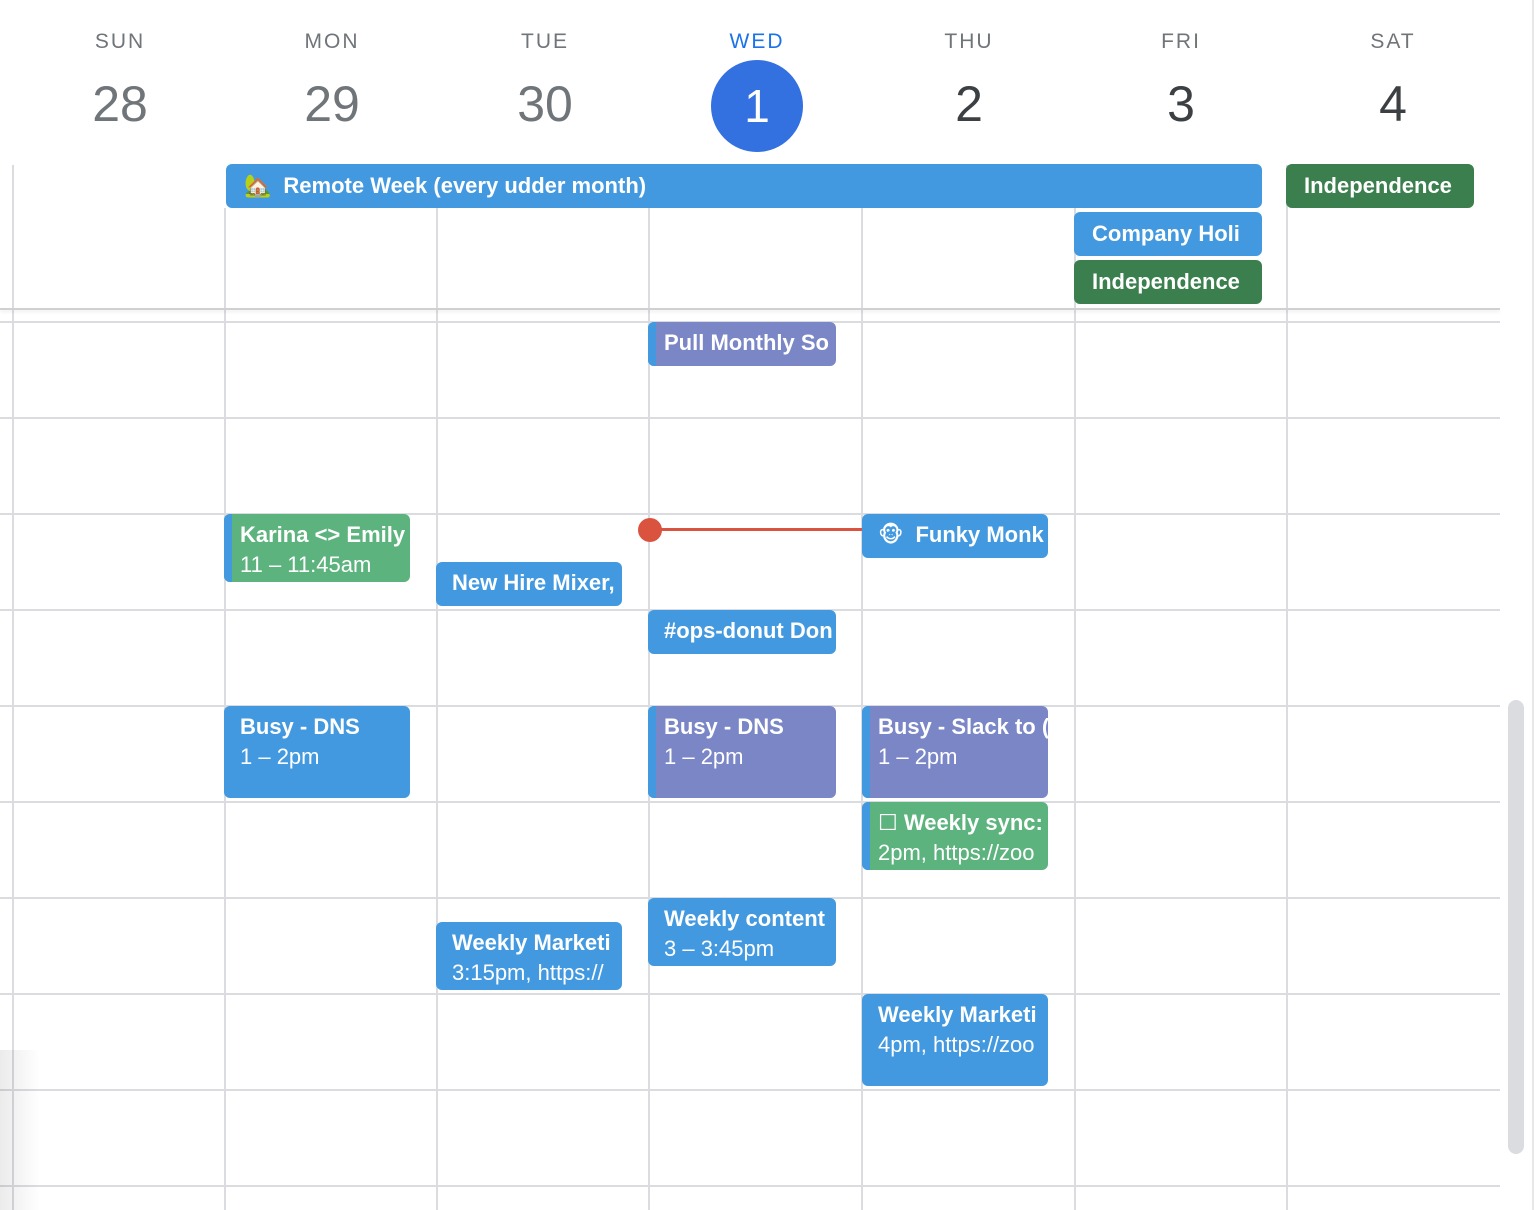 This screenshot has height=1210, width=1540. Describe the element at coordinates (1393, 104) in the screenshot. I see `day-number: 4` at that location.